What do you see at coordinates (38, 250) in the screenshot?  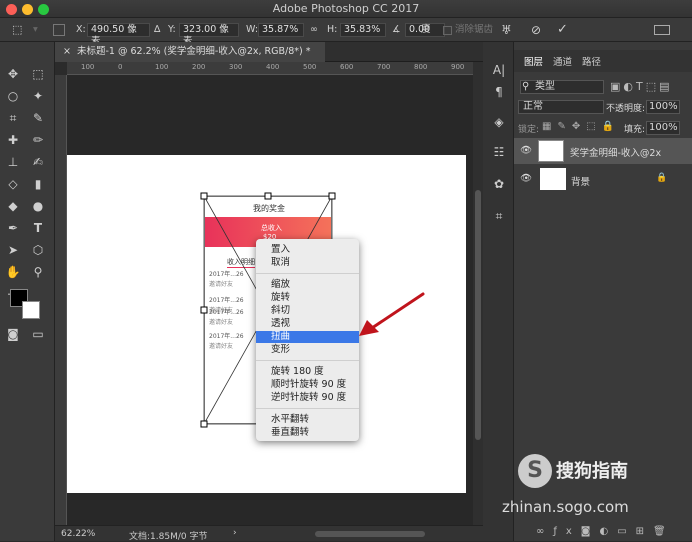 I see `shape-tool-icon: ⬡` at bounding box center [38, 250].